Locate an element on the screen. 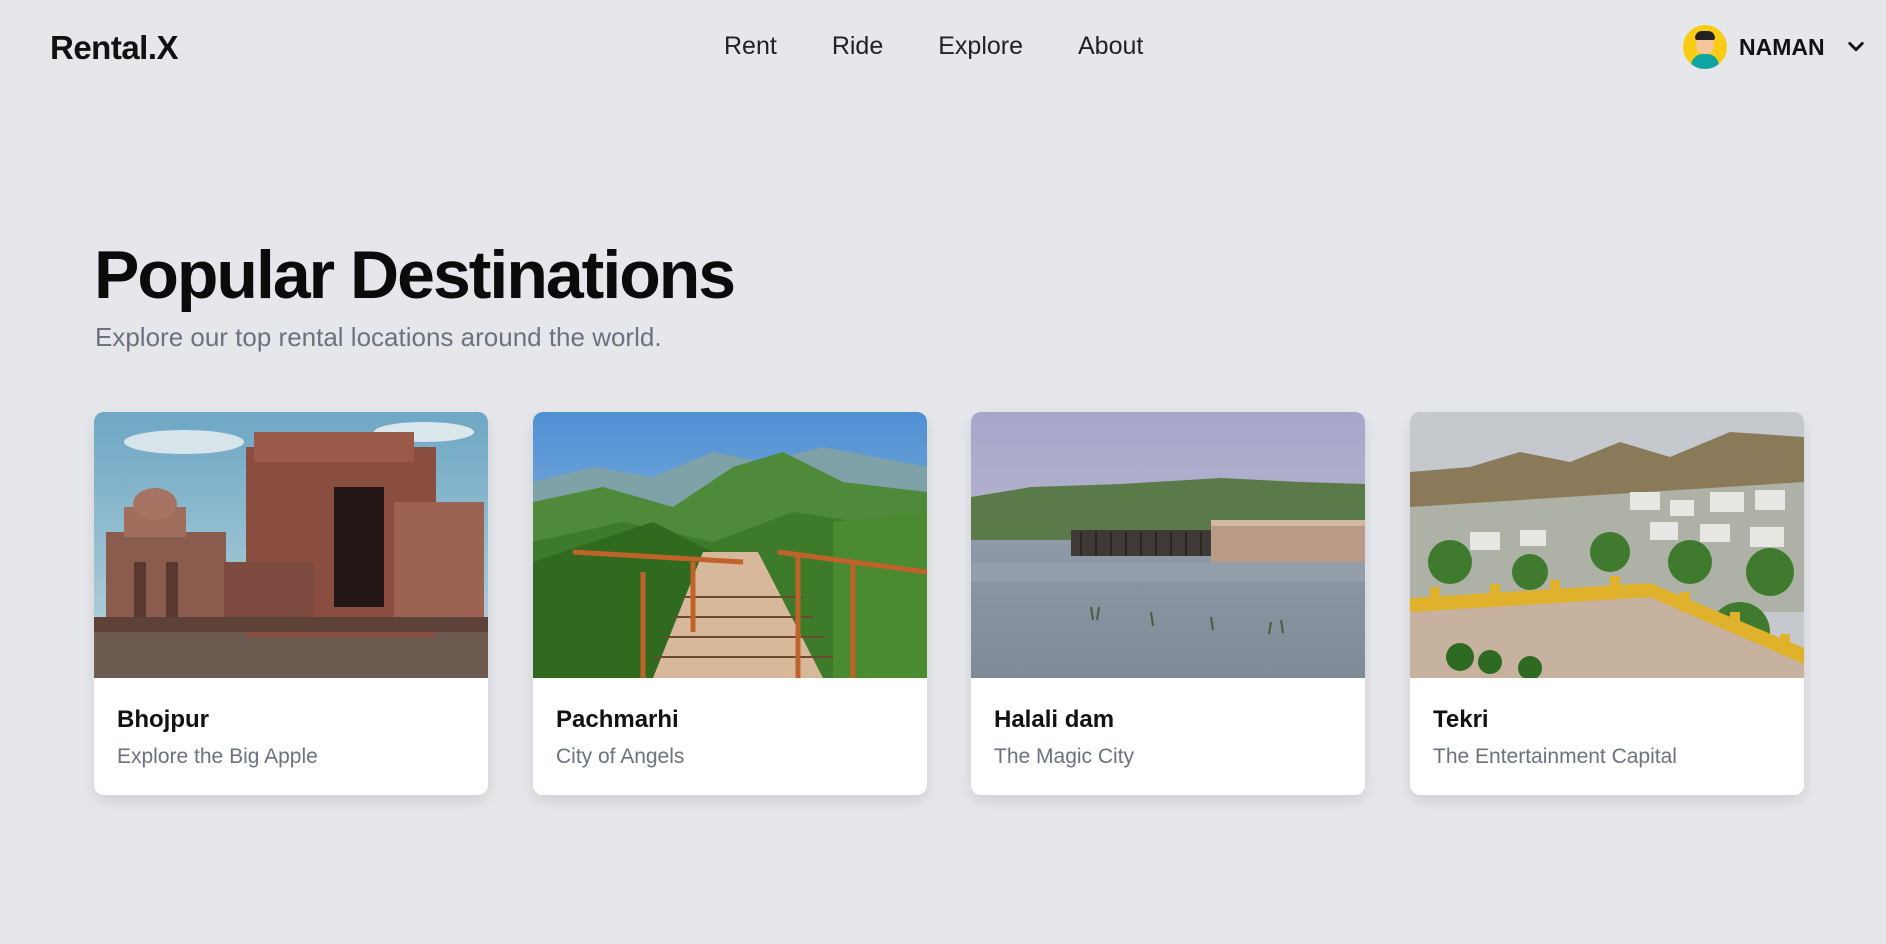 Image resolution: width=1886 pixels, height=944 pixels. card-tagline: Explore the Big Apple is located at coordinates (217, 756).